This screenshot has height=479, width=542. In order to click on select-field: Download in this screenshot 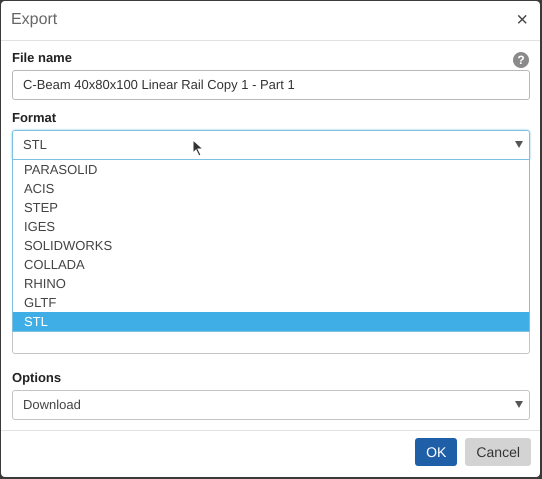, I will do `click(271, 405)`.